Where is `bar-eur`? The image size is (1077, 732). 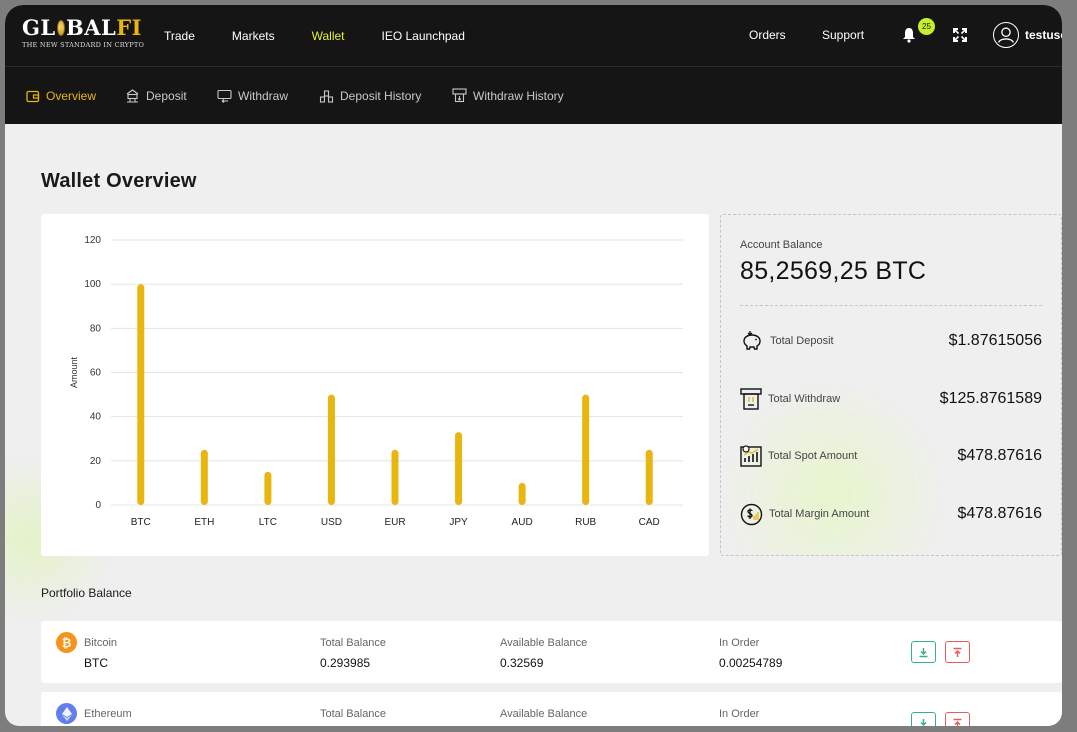
bar-eur is located at coordinates (395, 477).